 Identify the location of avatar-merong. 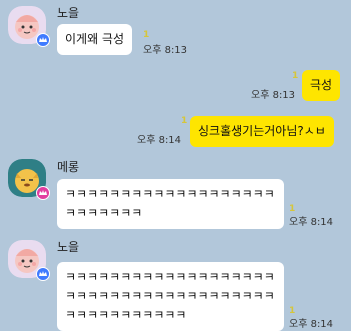
(29, 179).